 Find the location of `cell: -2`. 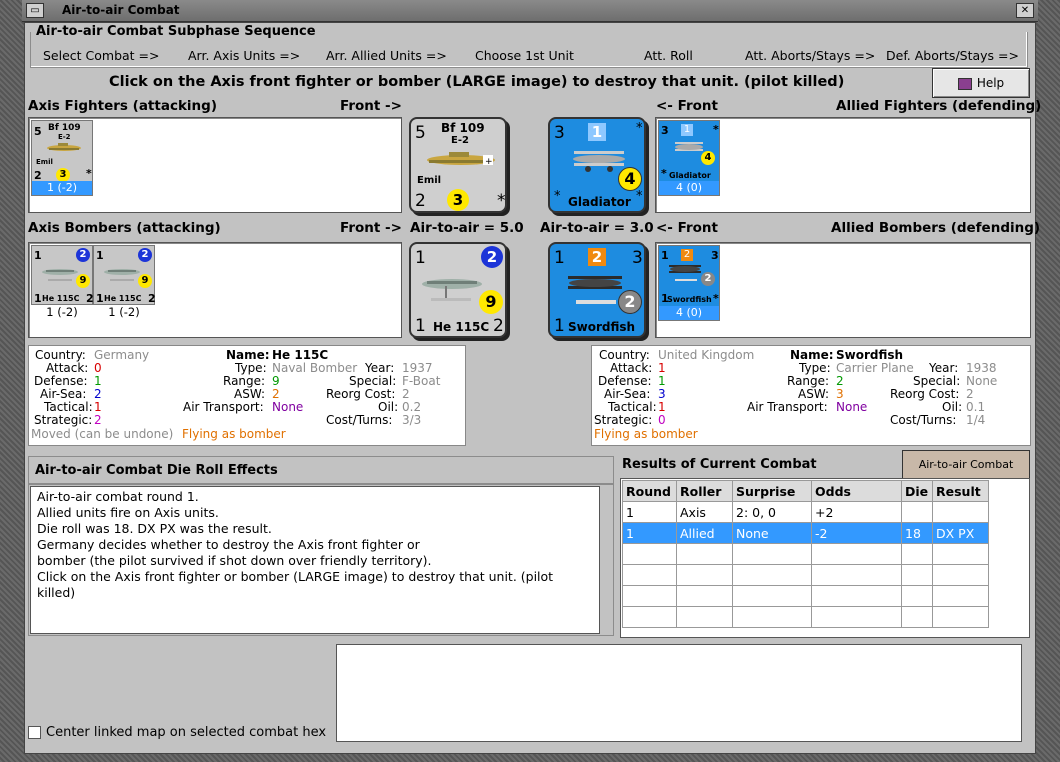

cell: -2 is located at coordinates (856, 533).